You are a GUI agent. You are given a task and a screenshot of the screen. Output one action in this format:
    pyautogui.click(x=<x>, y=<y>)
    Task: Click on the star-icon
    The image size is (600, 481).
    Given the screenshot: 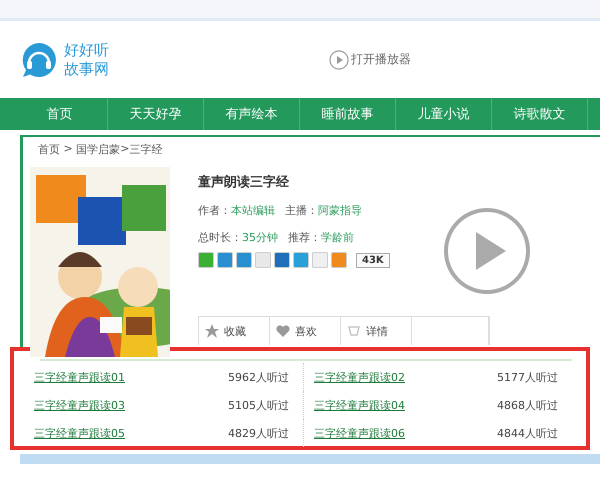 What is the action you would take?
    pyautogui.click(x=212, y=331)
    